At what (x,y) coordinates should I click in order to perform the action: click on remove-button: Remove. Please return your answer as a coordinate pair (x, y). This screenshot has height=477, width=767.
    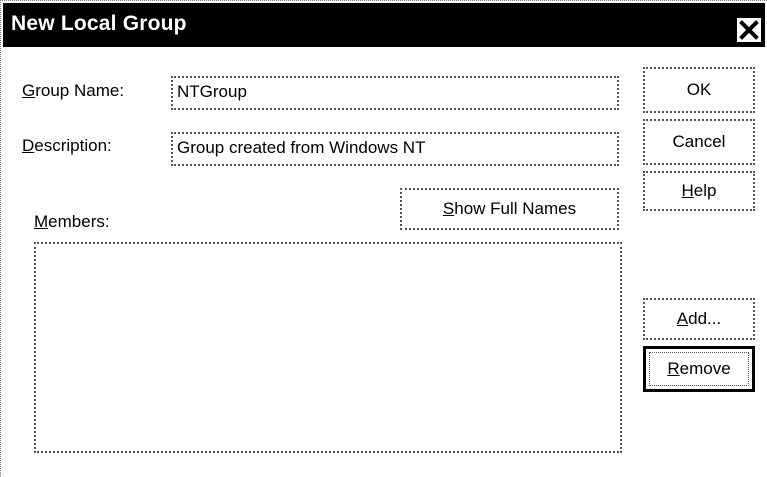
    Looking at the image, I should click on (699, 369).